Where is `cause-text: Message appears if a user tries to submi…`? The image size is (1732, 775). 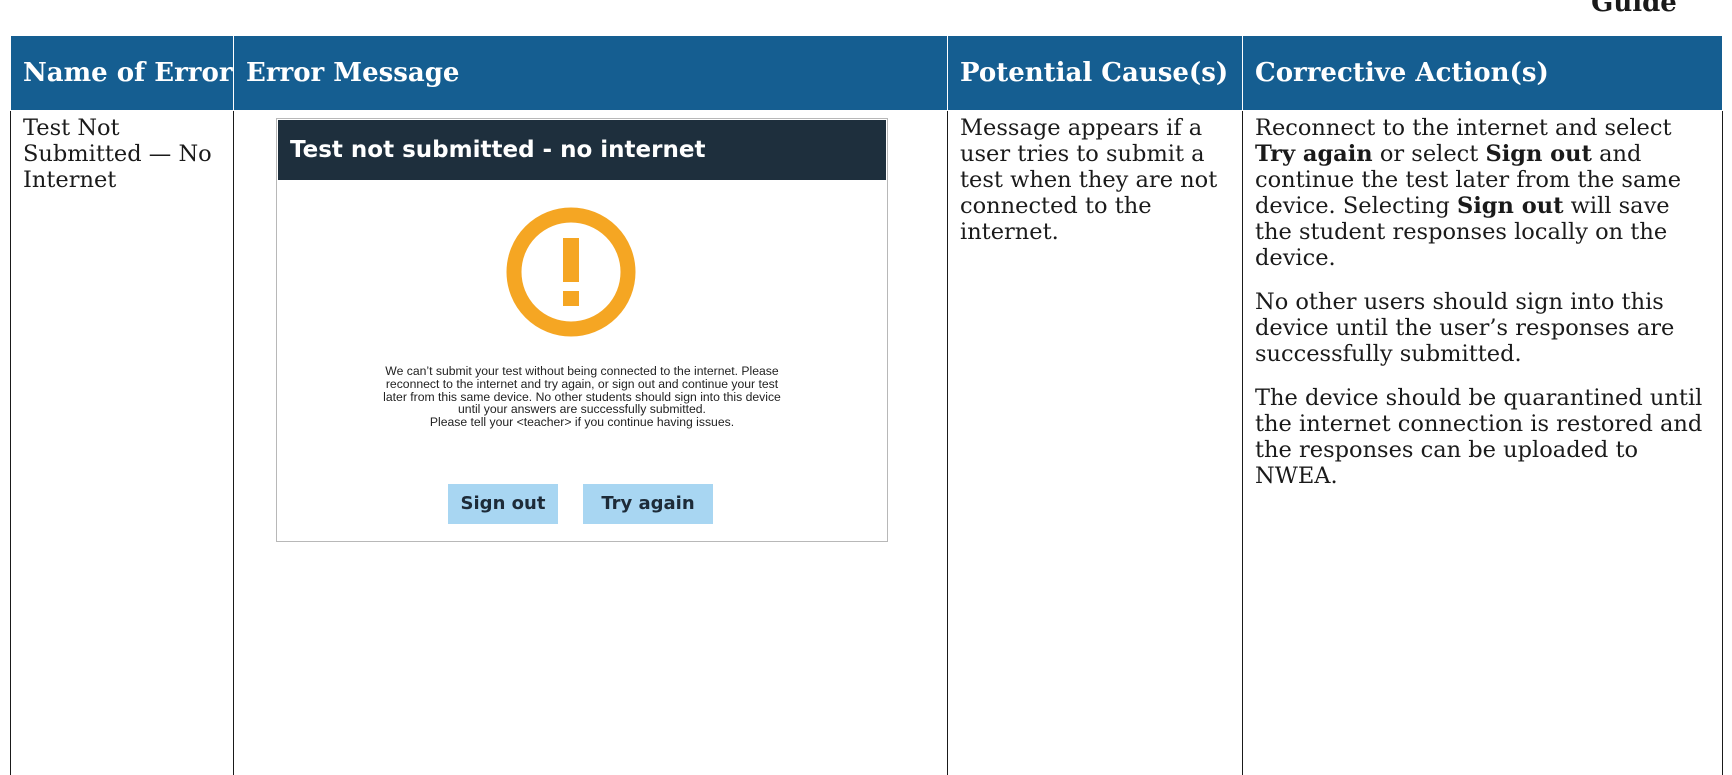
cause-text: Message appears if a user tries to submi… is located at coordinates (1089, 180).